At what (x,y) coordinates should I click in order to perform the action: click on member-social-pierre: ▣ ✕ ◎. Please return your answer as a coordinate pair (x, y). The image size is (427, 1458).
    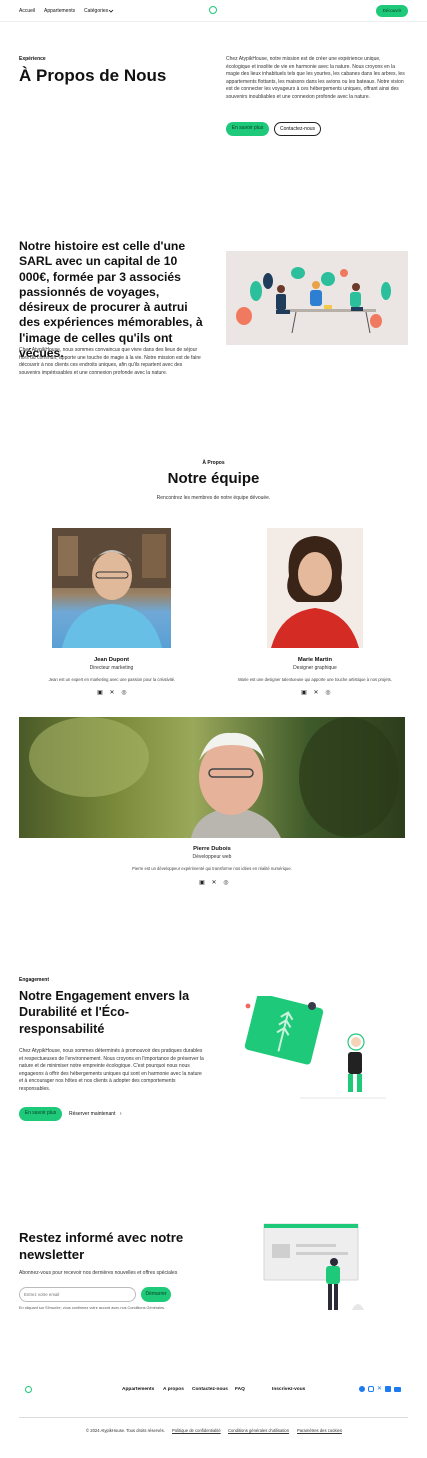
    Looking at the image, I should click on (214, 883).